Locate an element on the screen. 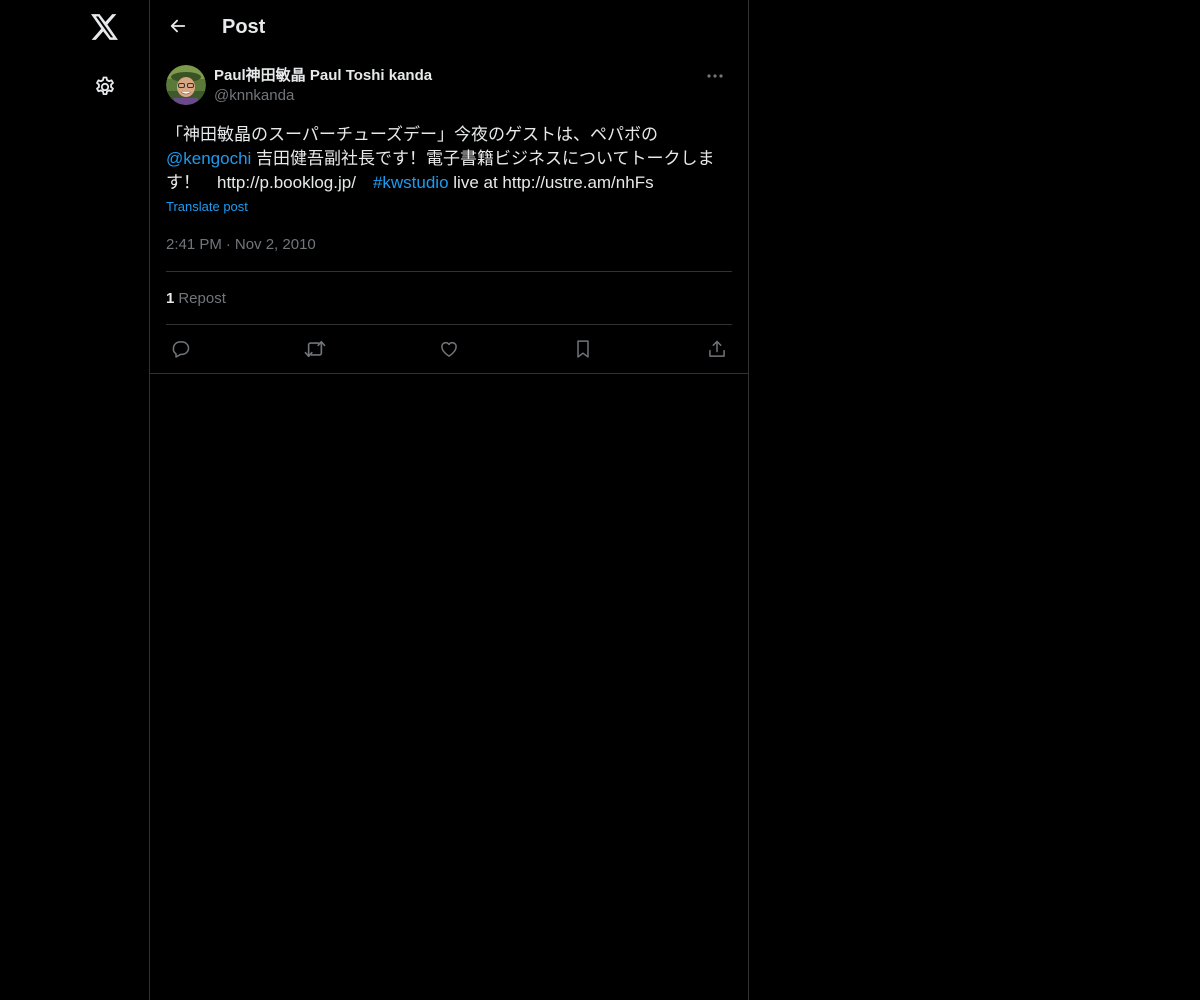 The width and height of the screenshot is (1200, 1000). reply-icon is located at coordinates (181, 349).